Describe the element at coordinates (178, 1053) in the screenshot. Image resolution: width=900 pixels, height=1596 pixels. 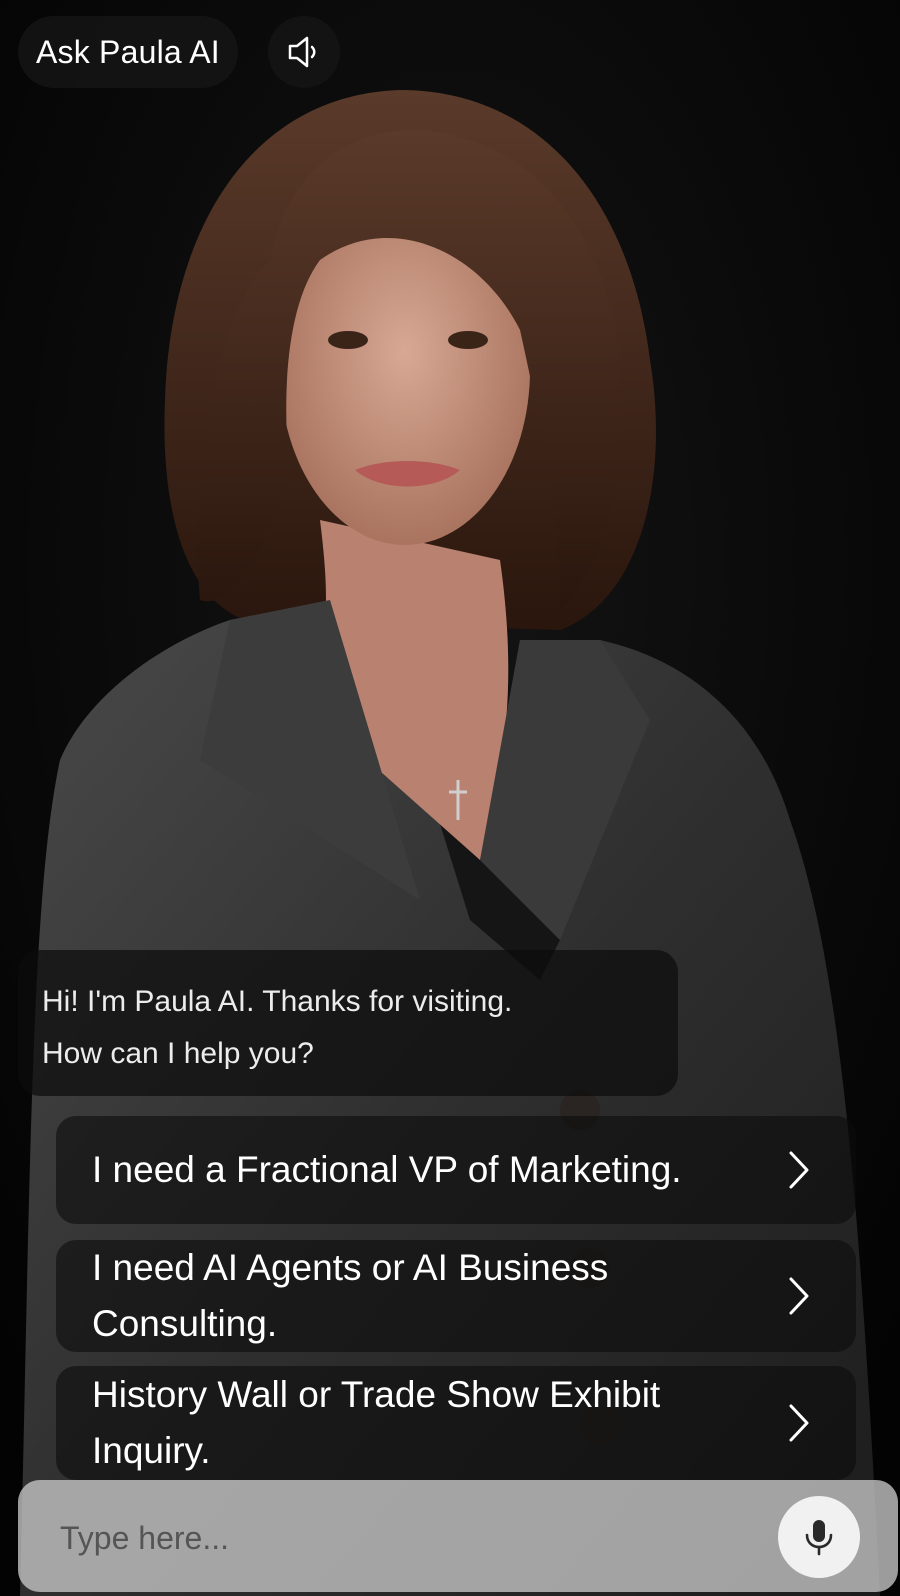
I see `greeting-line-2: How can I help you?` at that location.